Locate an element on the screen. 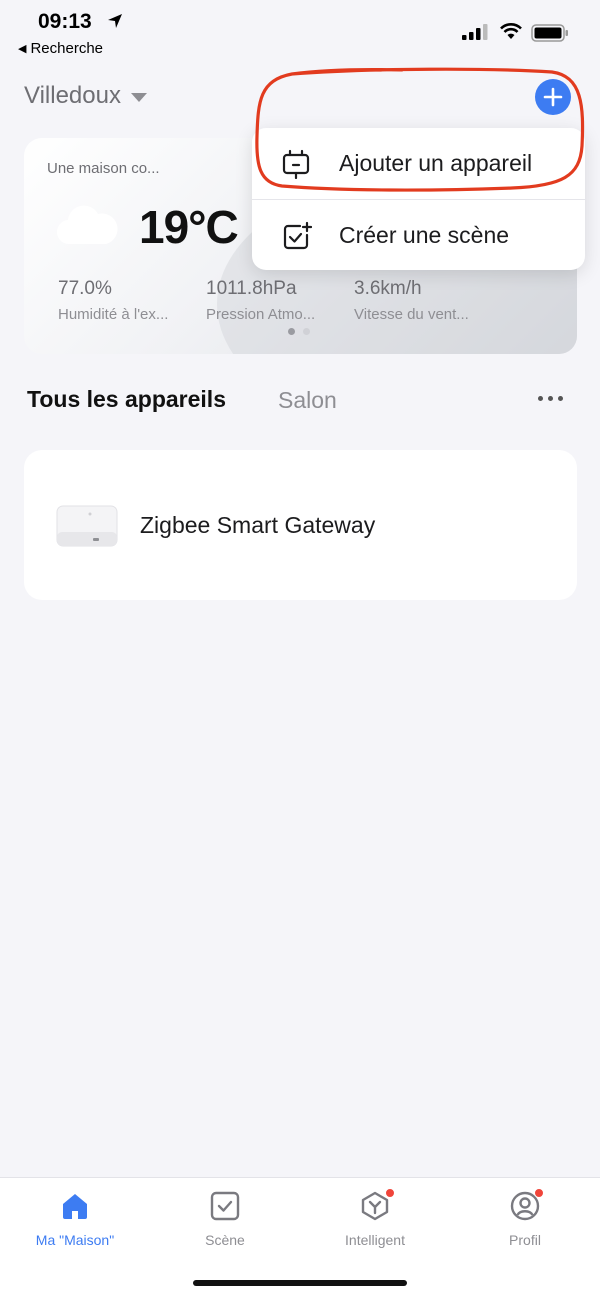 The height and width of the screenshot is (1299, 600). menu-label-create-scene: Créer une scène is located at coordinates (424, 235).